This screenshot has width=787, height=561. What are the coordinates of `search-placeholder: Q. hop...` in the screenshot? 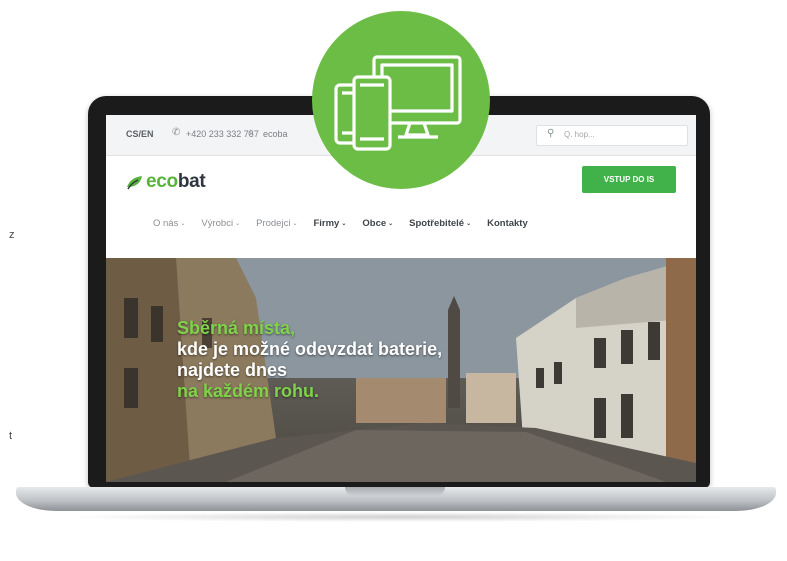 It's located at (579, 134).